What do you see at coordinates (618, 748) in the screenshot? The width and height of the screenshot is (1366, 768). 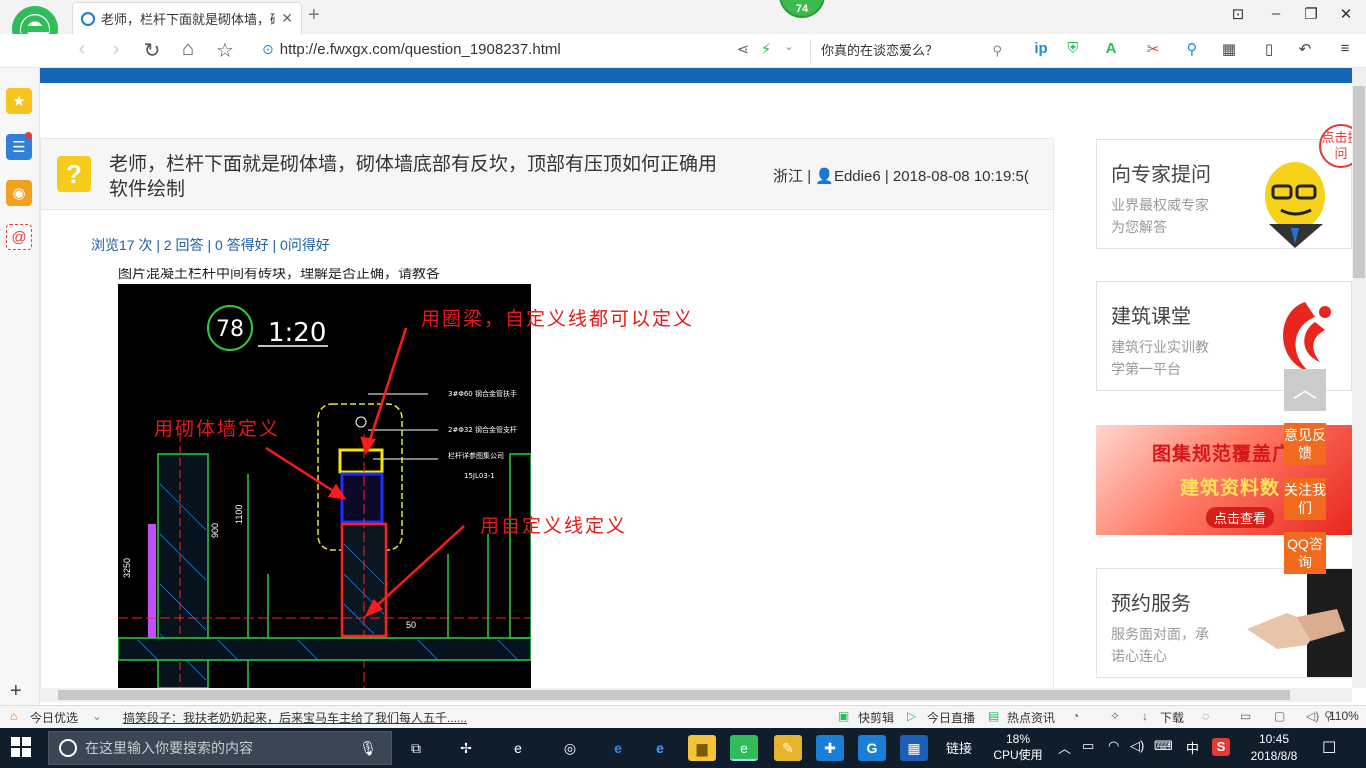 I see `edge-icon: e` at bounding box center [618, 748].